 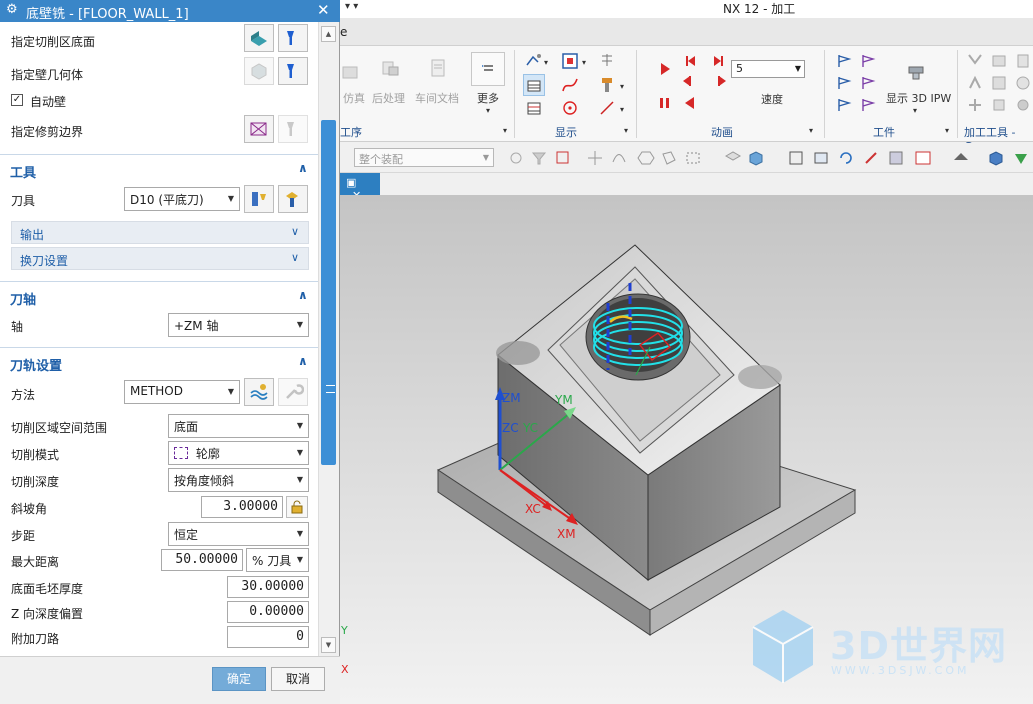 I want to click on animation-group-caret: ▾, so click(x=811, y=130).